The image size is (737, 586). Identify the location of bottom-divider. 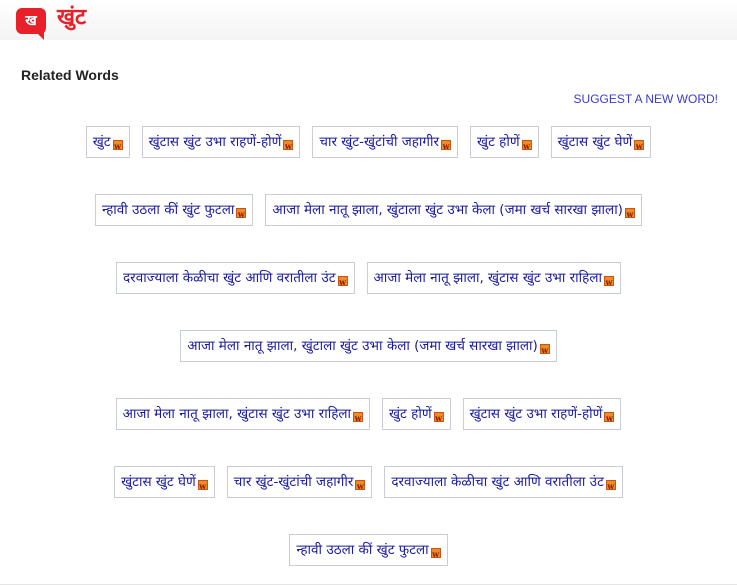
(368, 584).